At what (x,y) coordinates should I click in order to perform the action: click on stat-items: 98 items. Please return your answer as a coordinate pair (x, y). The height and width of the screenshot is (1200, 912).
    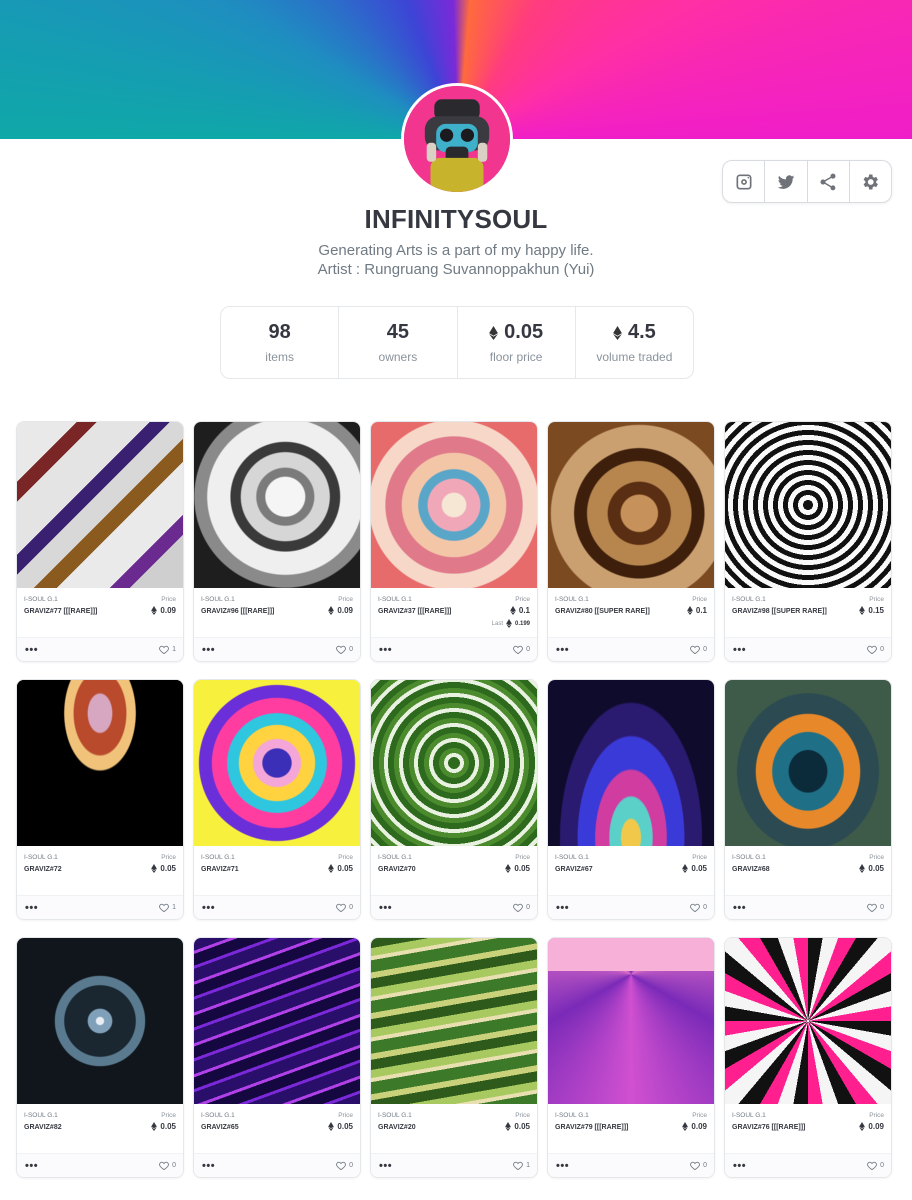
    Looking at the image, I should click on (280, 342).